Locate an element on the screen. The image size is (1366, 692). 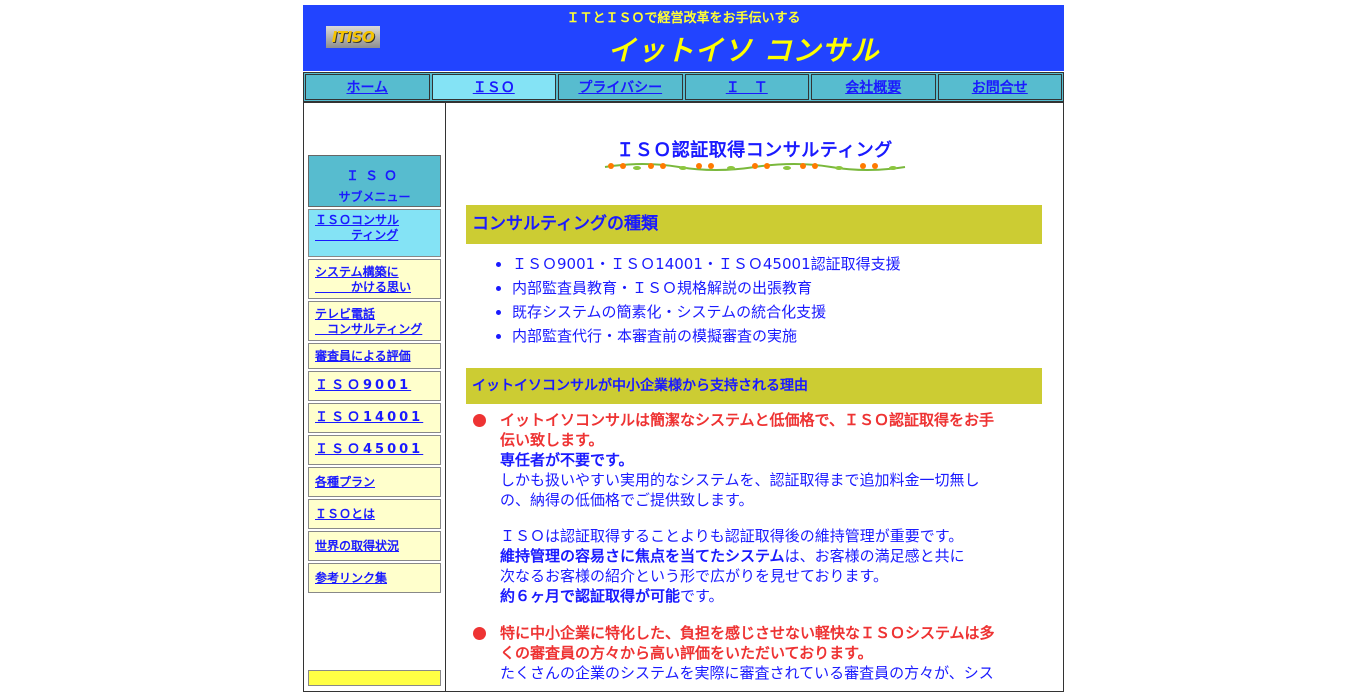
site-tagline: ＩＴとＩＳＯで経営改革をお手伝いする is located at coordinates (683, 18).